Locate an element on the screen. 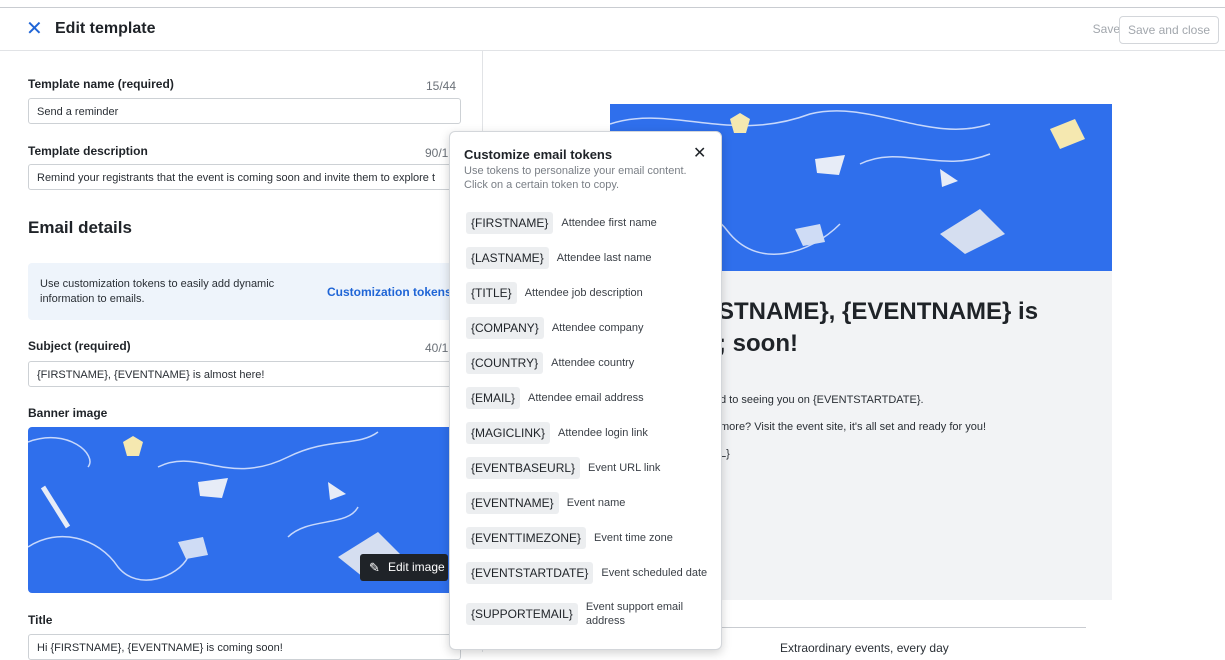 The width and height of the screenshot is (1225, 660). token-description: Event name is located at coordinates (596, 503).